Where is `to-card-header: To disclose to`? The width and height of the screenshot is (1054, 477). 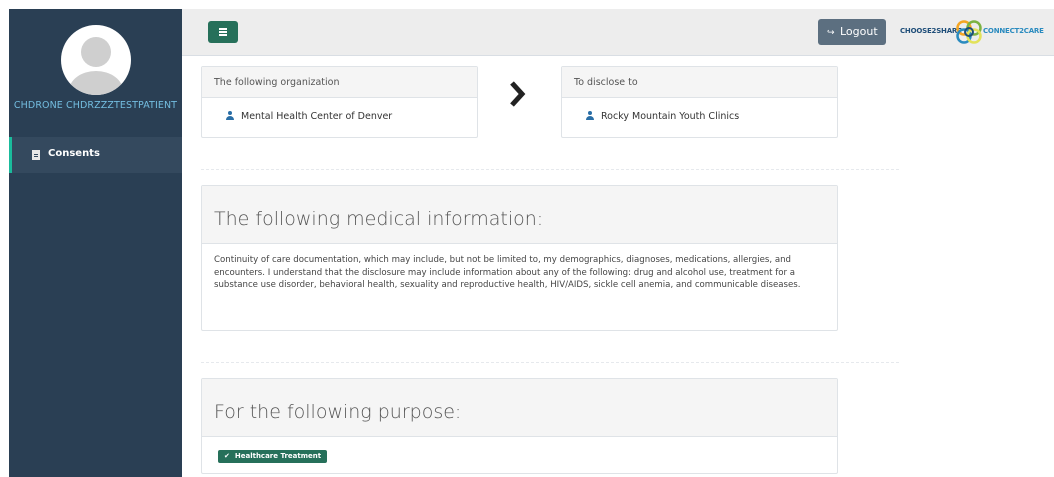
to-card-header: To disclose to is located at coordinates (699, 82).